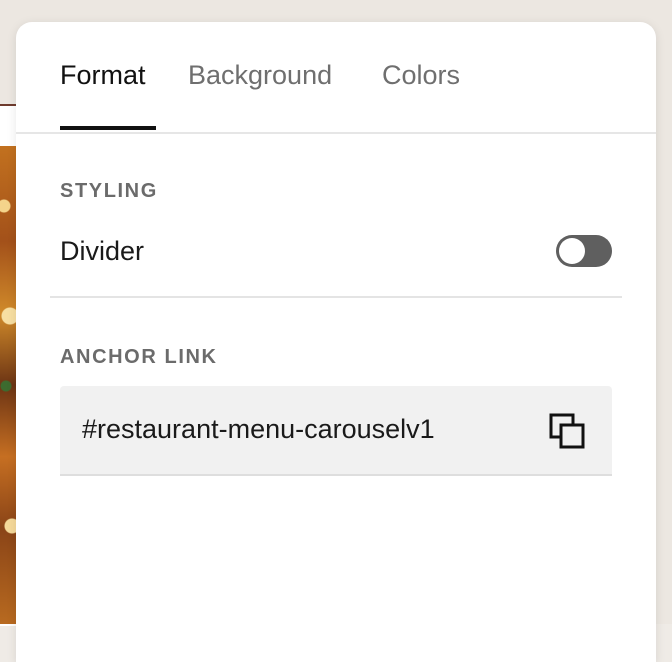 The height and width of the screenshot is (662, 672). I want to click on anchor-link-heading: ANCHOR LINK, so click(139, 357).